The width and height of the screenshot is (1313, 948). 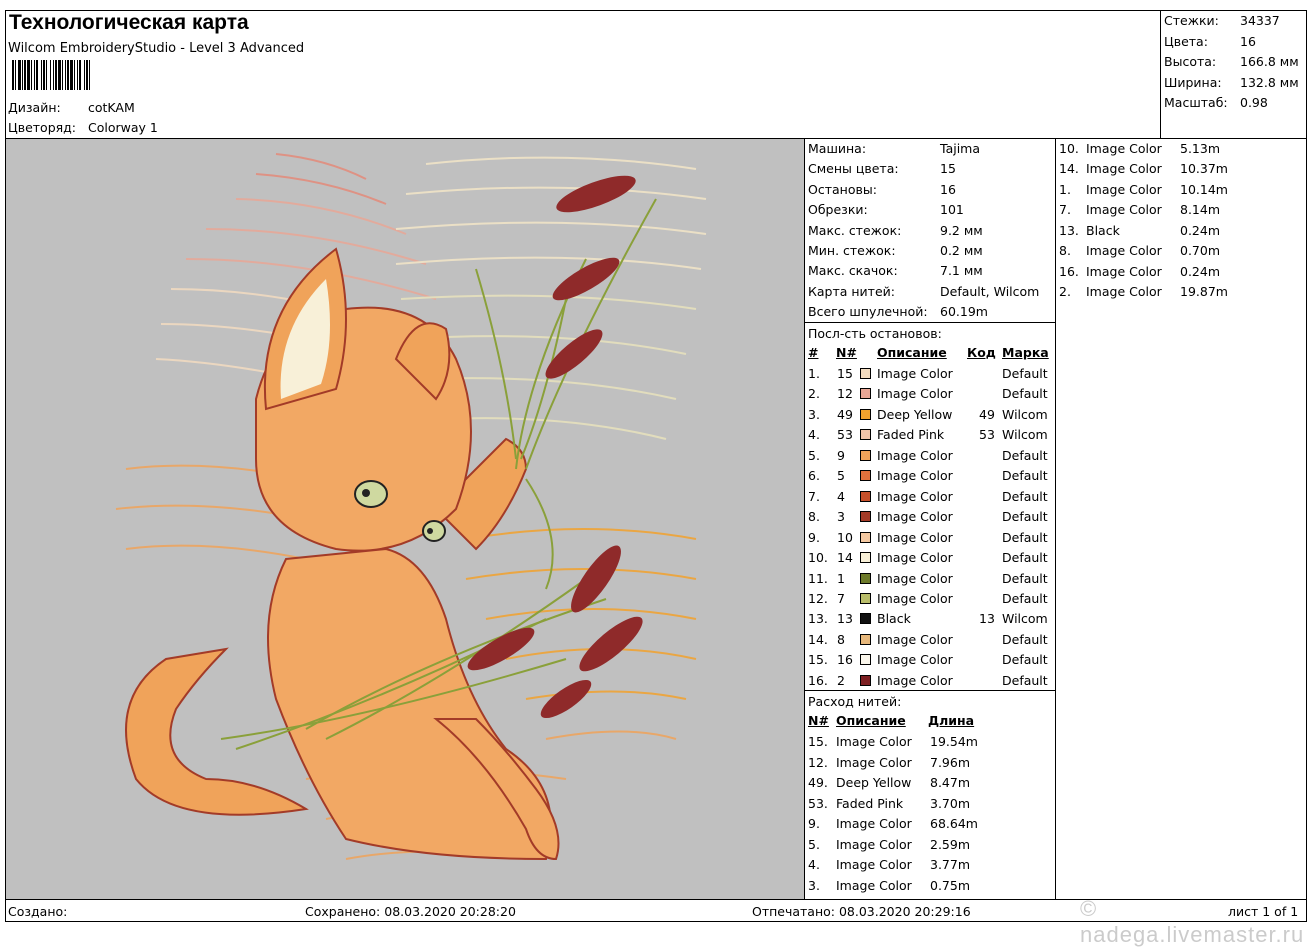 What do you see at coordinates (1269, 82) in the screenshot?
I see `summary-value: 132.8 мм` at bounding box center [1269, 82].